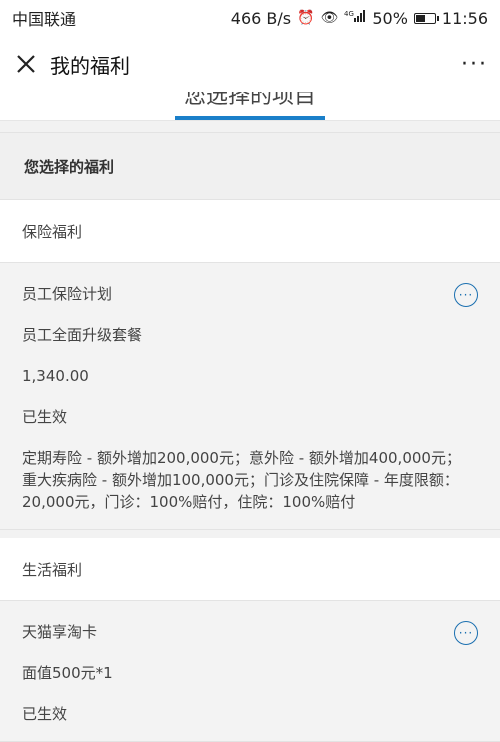 The width and height of the screenshot is (500, 742). What do you see at coordinates (67, 294) in the screenshot?
I see `benefit-name: 员工保险计划` at bounding box center [67, 294].